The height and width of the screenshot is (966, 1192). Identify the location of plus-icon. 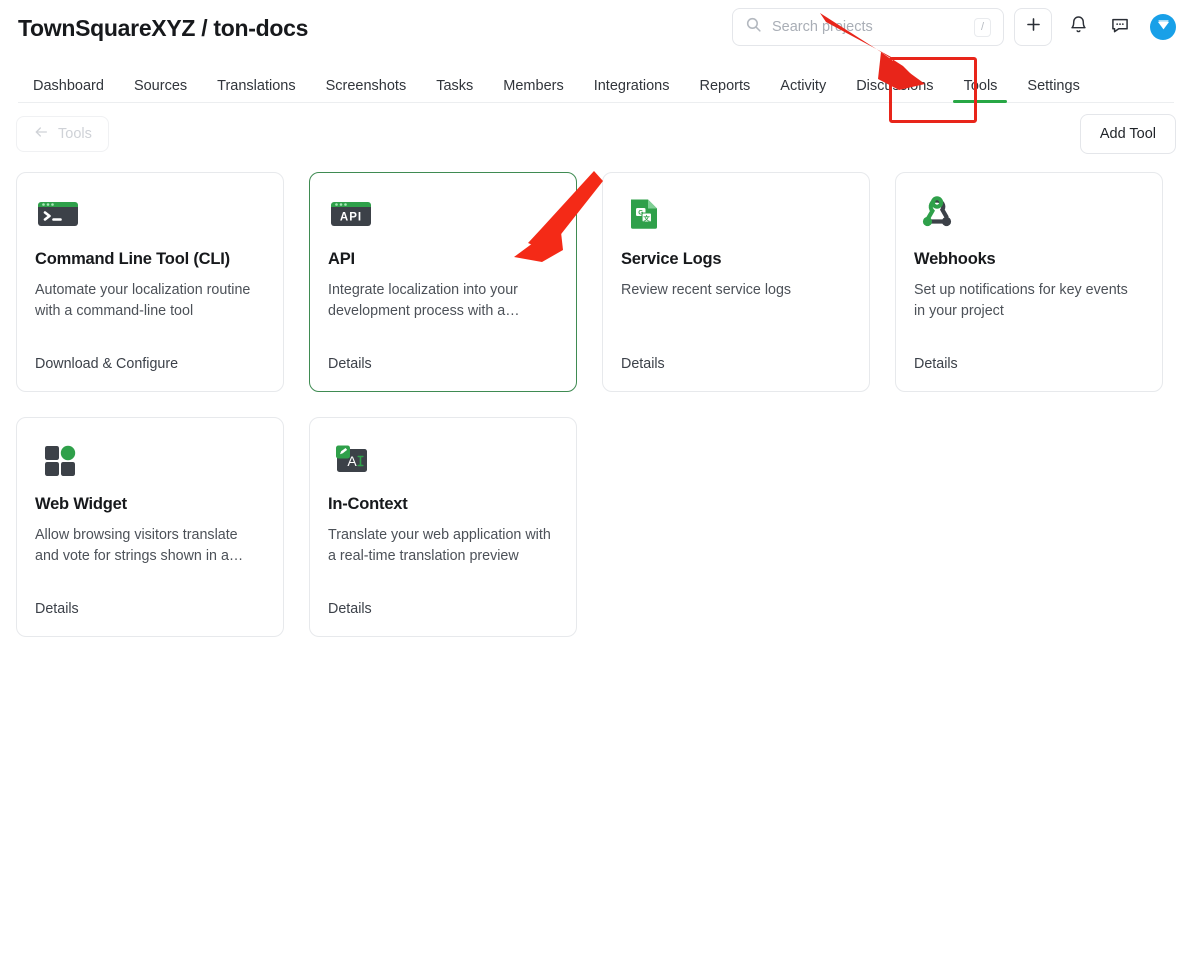
(1033, 27).